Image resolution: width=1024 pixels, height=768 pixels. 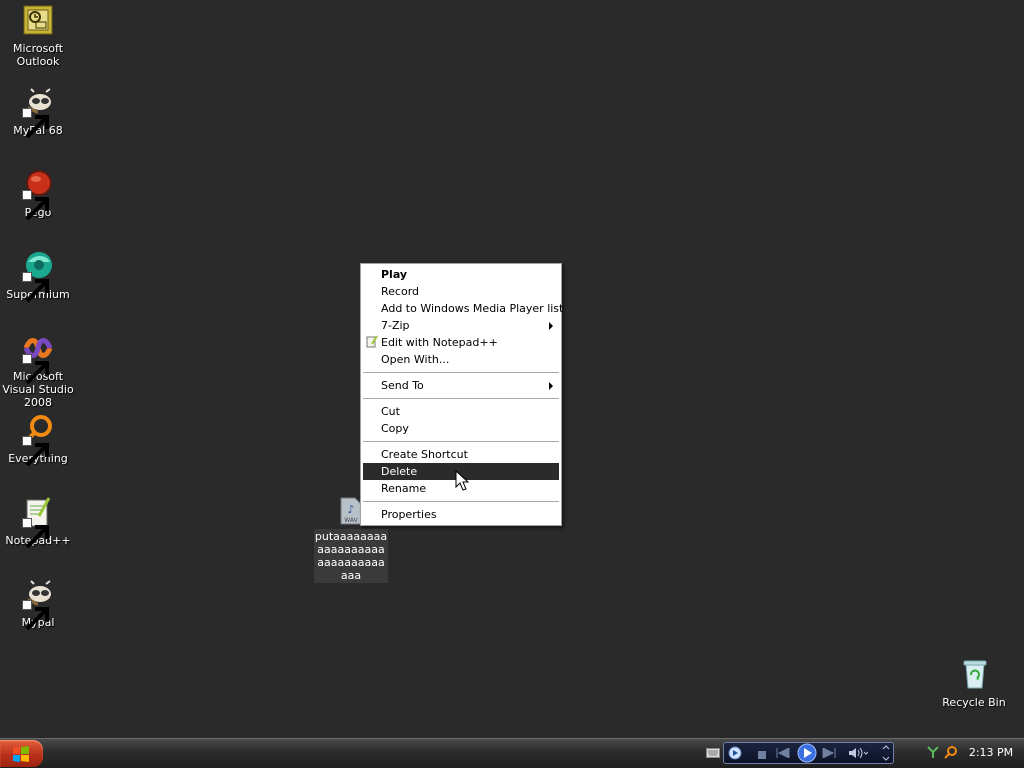 I want to click on file-type-badge: WAV, so click(x=351, y=520).